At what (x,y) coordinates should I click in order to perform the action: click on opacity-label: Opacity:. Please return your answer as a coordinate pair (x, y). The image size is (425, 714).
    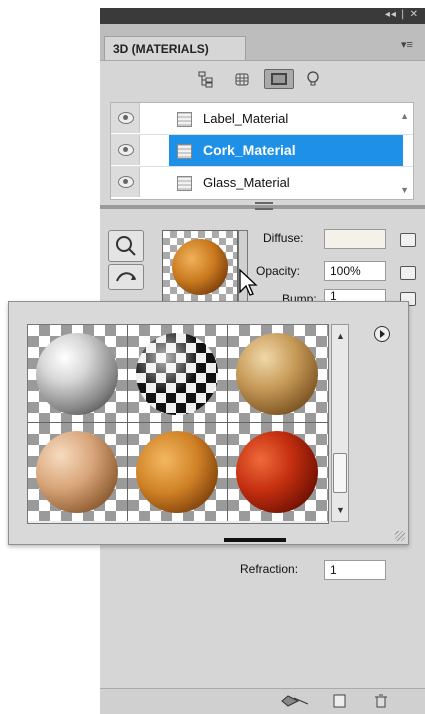
    Looking at the image, I should click on (278, 271).